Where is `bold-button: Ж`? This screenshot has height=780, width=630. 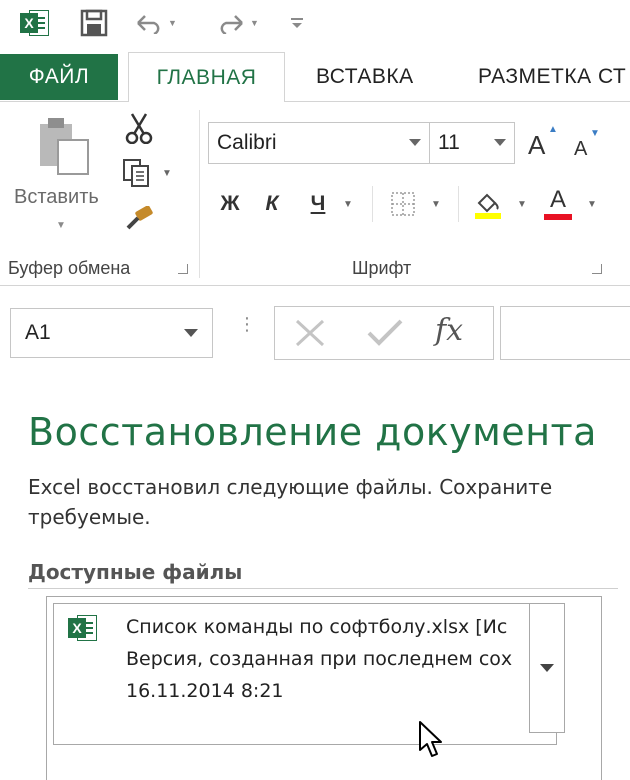
bold-button: Ж is located at coordinates (230, 204).